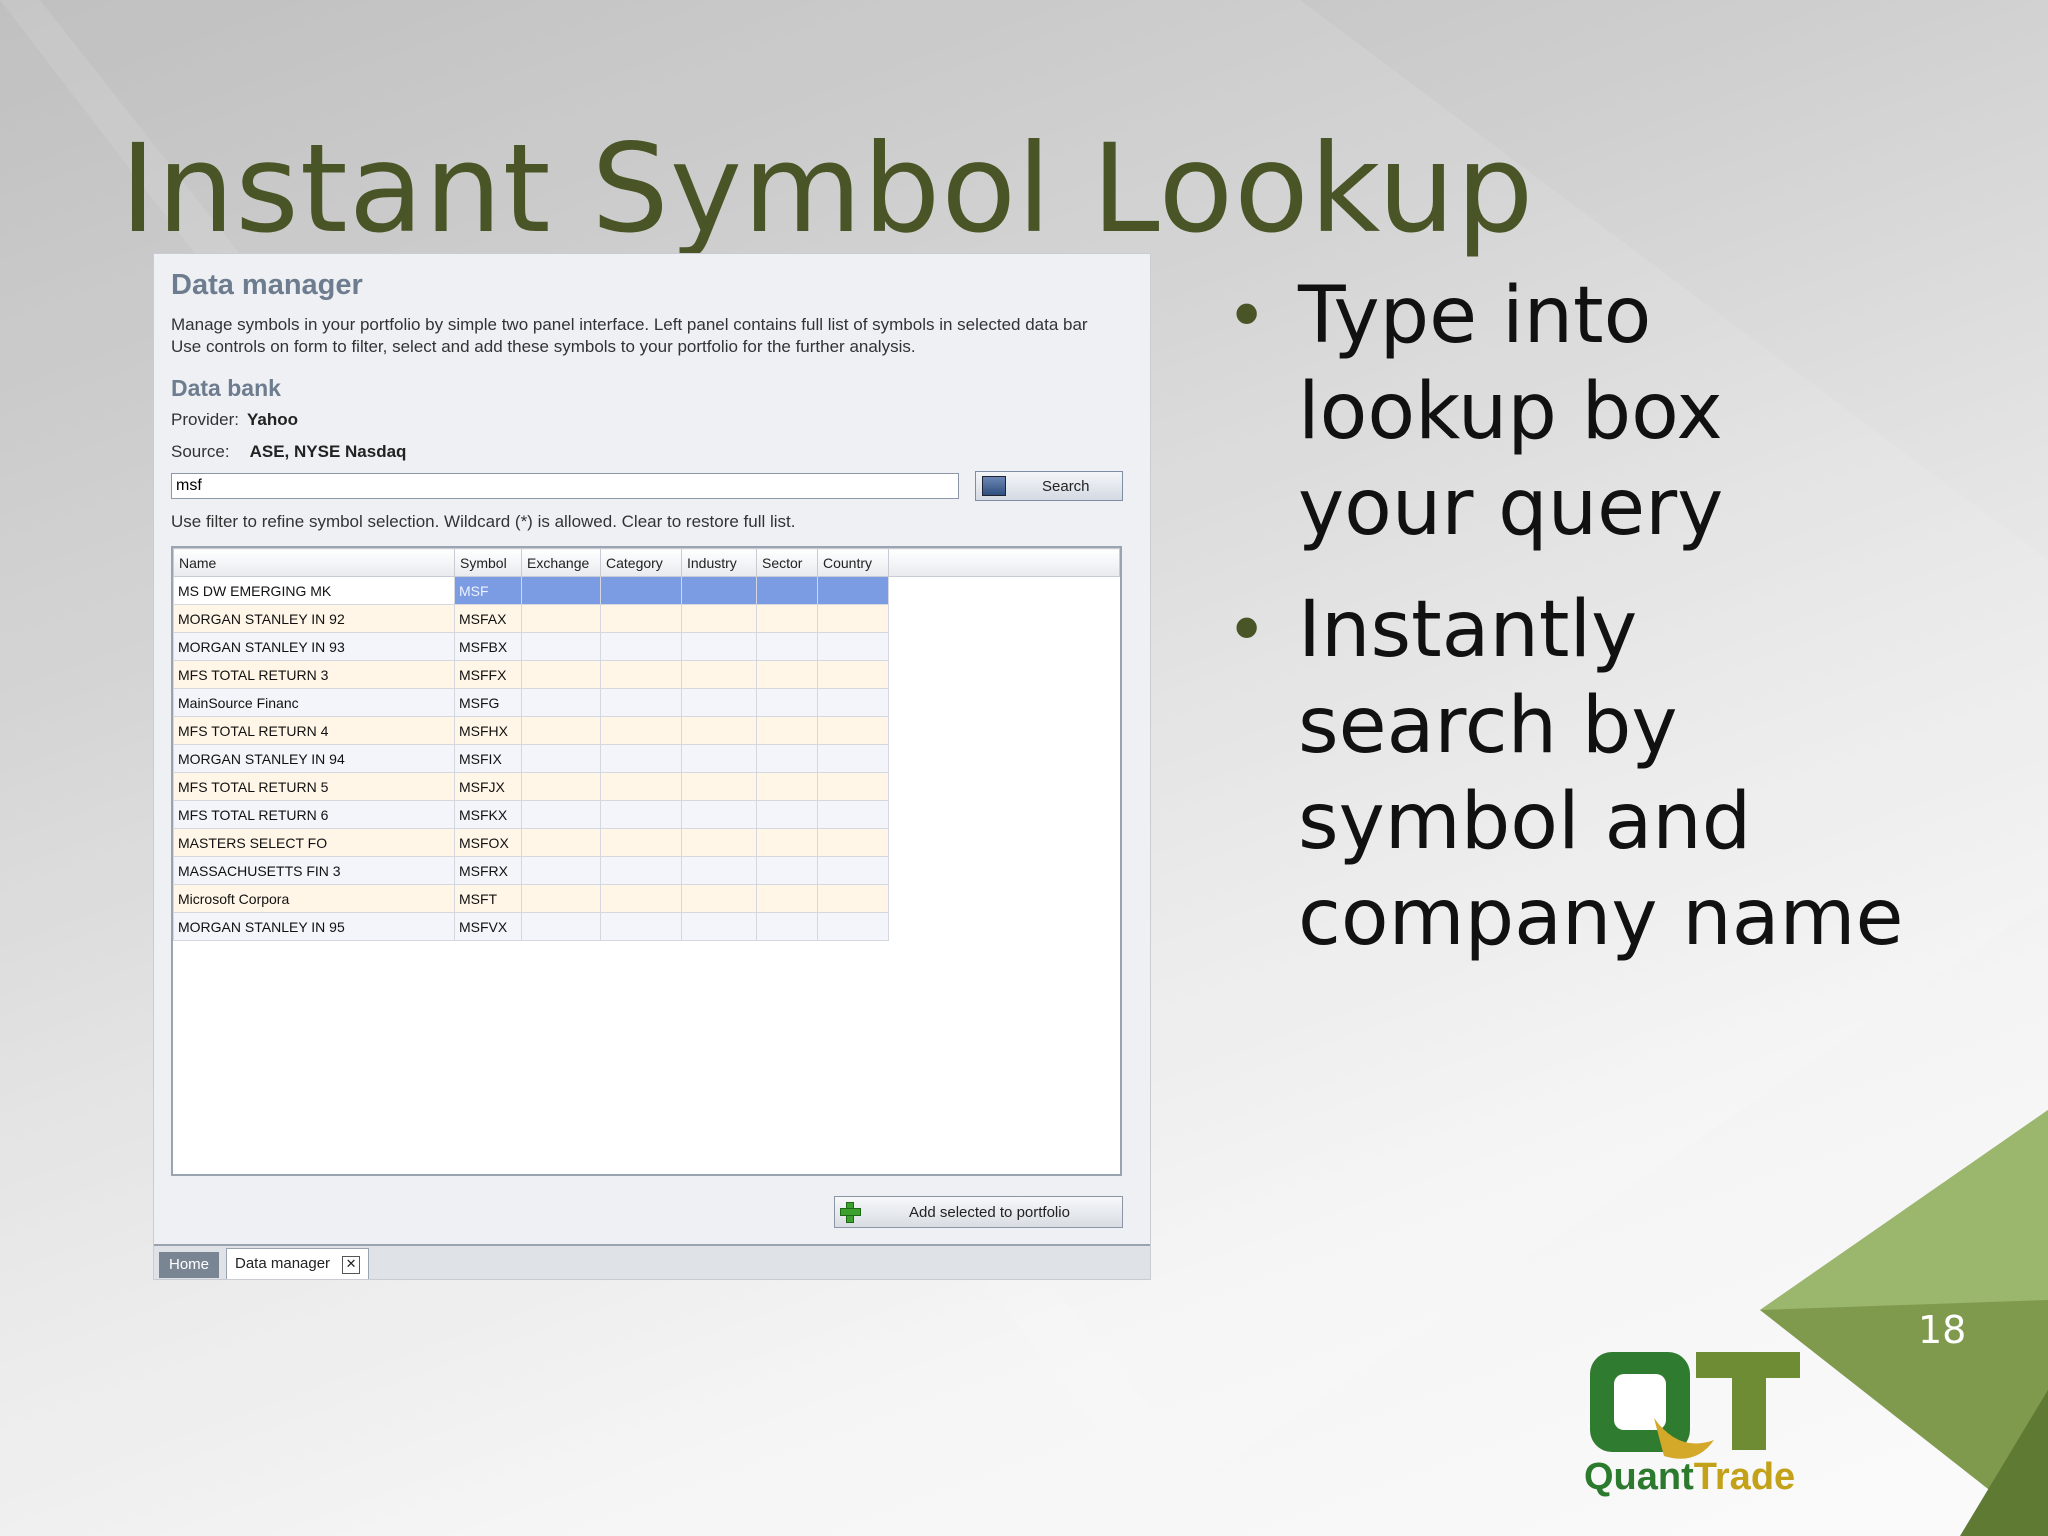 This screenshot has height=1536, width=2048. Describe the element at coordinates (641, 562) in the screenshot. I see `column-header-category: Category` at that location.